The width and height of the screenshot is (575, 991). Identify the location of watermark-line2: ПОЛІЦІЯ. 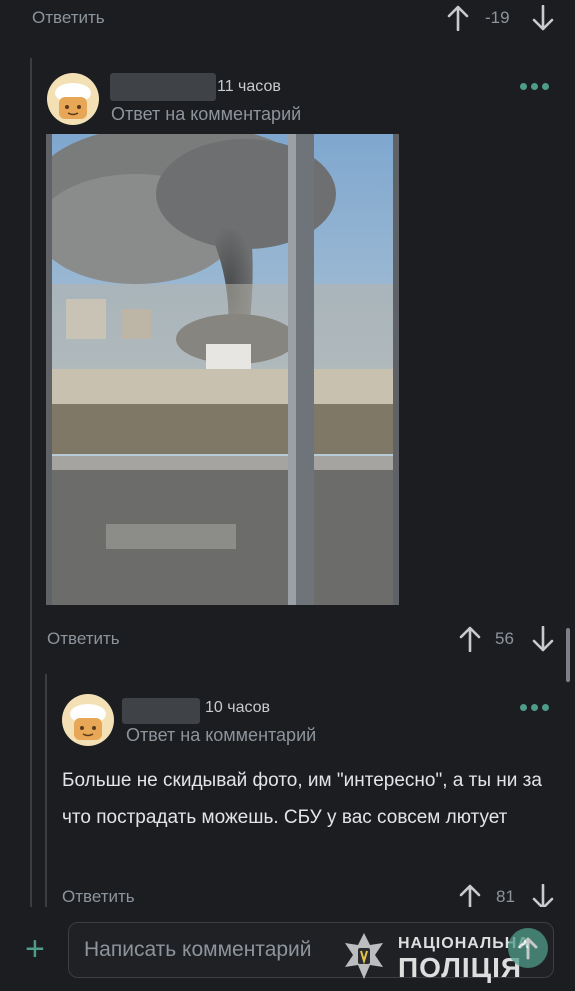
(460, 967).